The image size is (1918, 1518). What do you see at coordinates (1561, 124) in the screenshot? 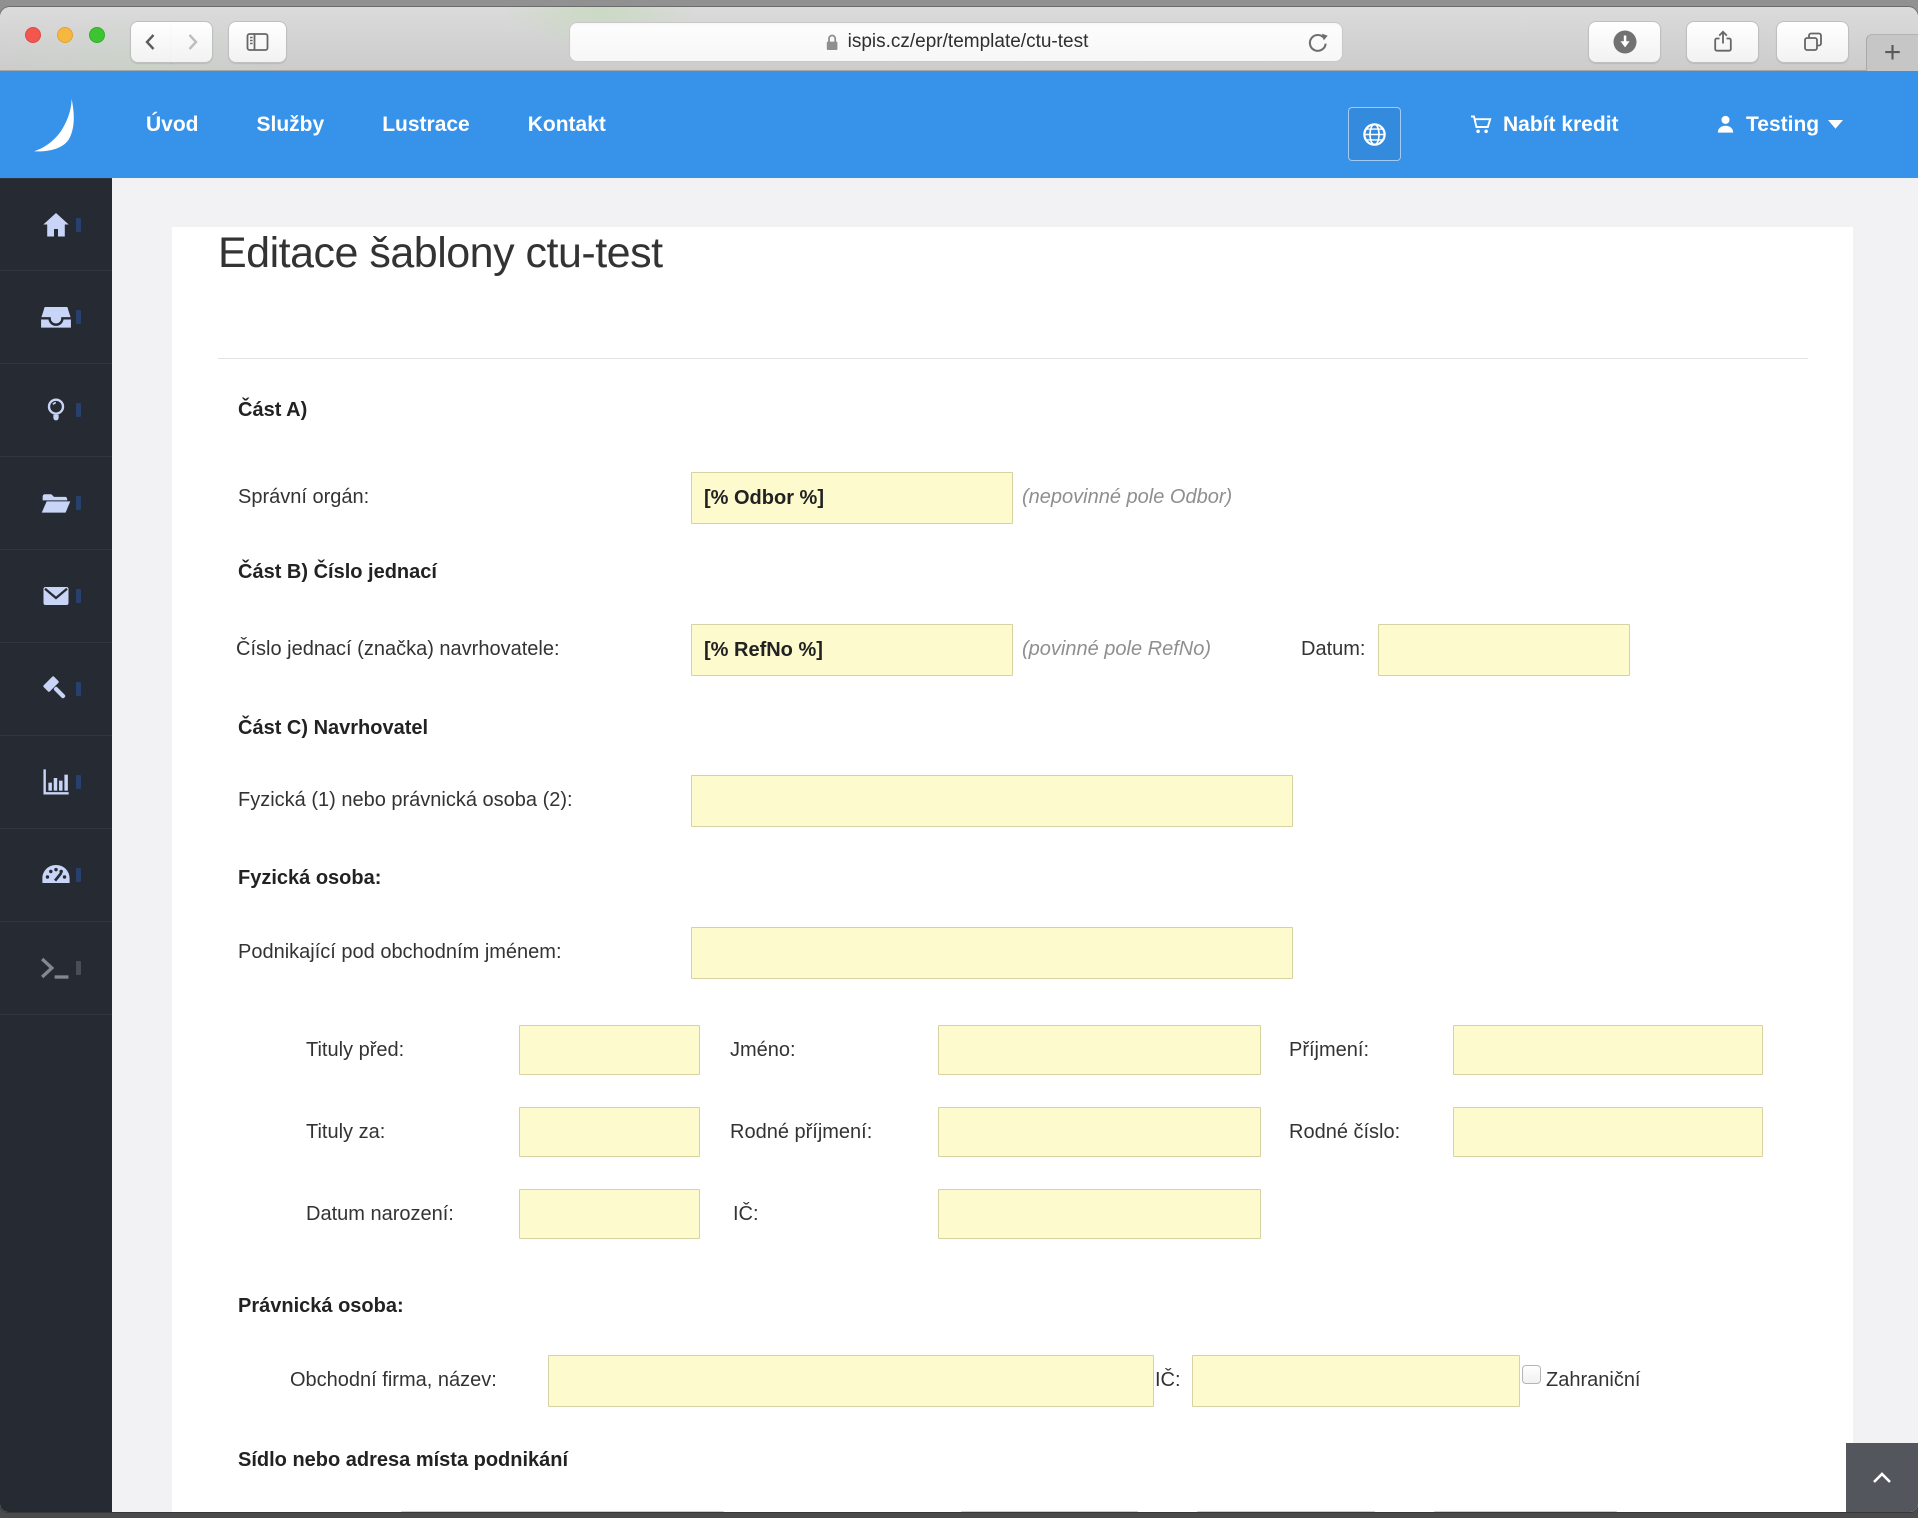
I see `credit-label: Nabít kredit` at bounding box center [1561, 124].